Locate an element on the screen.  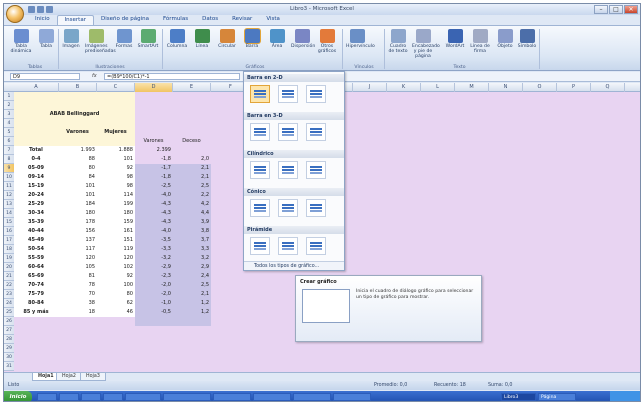
varones-pct-cell: -4,3 is located at coordinates (153, 204).